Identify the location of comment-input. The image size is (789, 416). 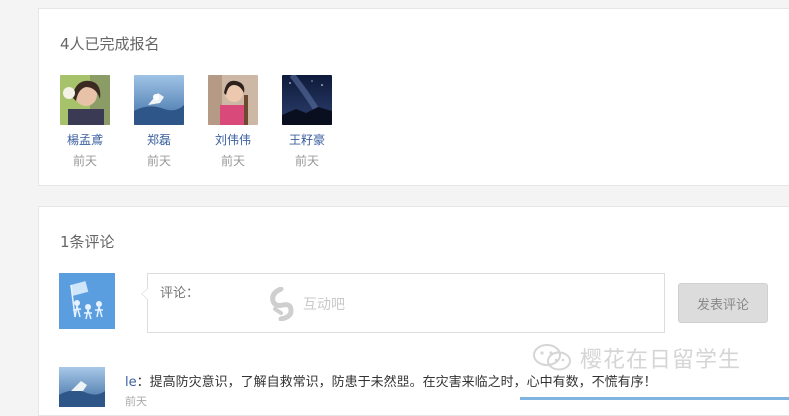
(406, 303).